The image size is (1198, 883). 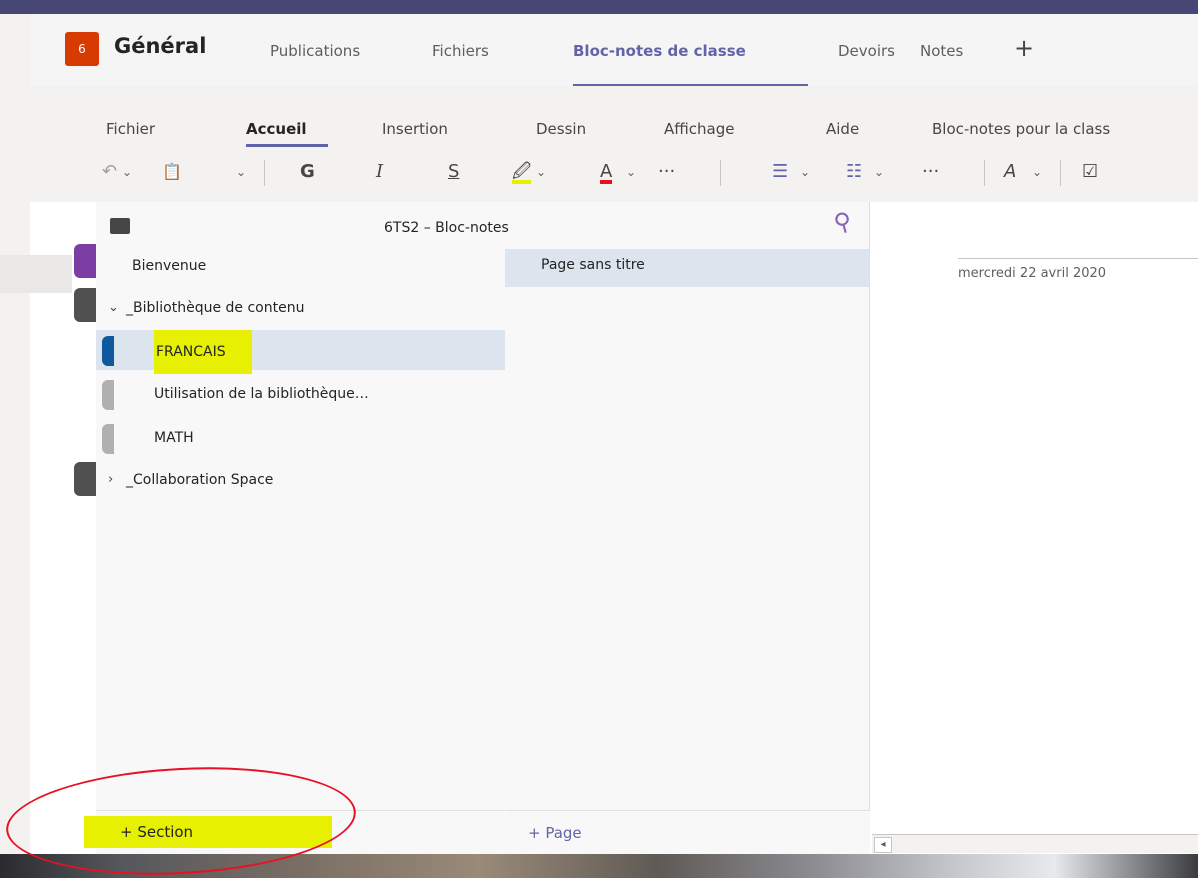 What do you see at coordinates (130, 129) in the screenshot?
I see `ribbon-tab-fichier: Fichier` at bounding box center [130, 129].